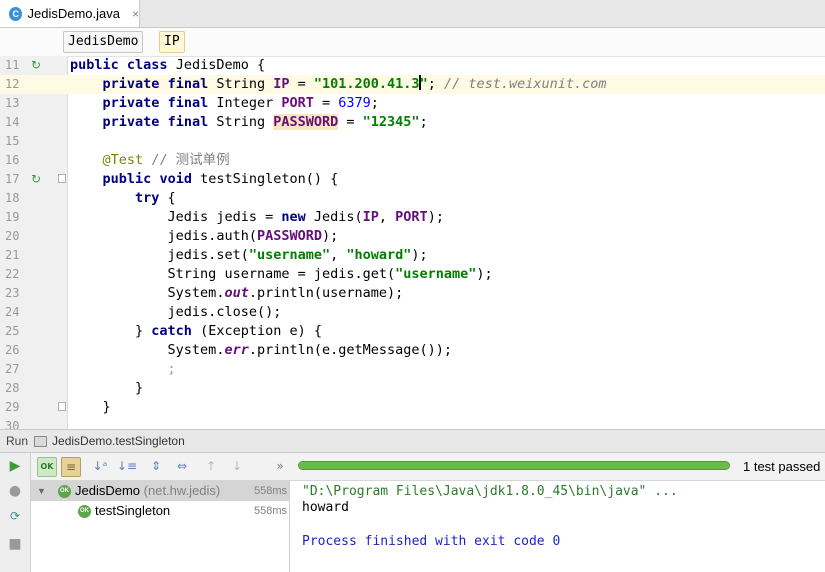  I want to click on test-tree-row-method: OK testSingleton 558ms, so click(160, 511).